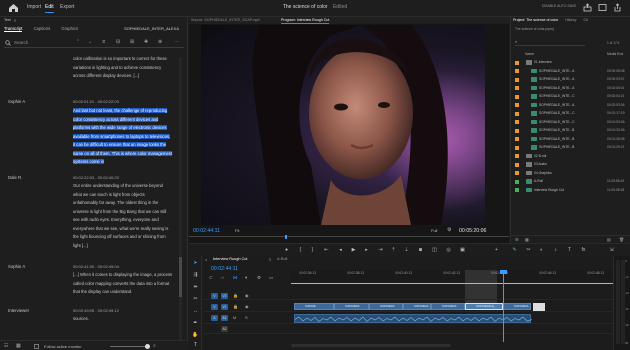 The image size is (630, 350). Describe the element at coordinates (259, 278) in the screenshot. I see `settings-icon: ⚙` at that location.